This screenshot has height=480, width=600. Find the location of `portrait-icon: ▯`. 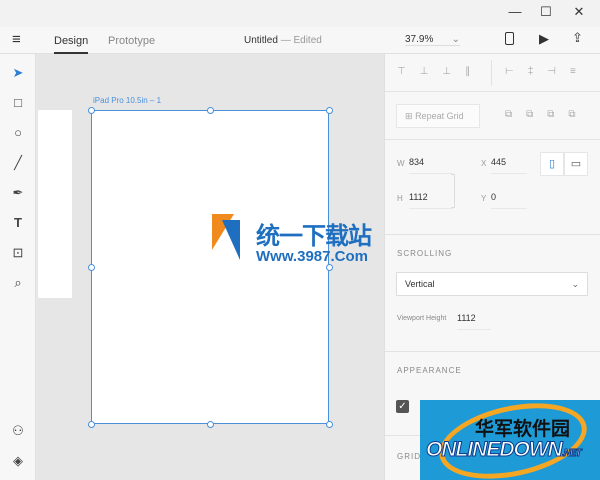

portrait-icon: ▯ is located at coordinates (552, 164).